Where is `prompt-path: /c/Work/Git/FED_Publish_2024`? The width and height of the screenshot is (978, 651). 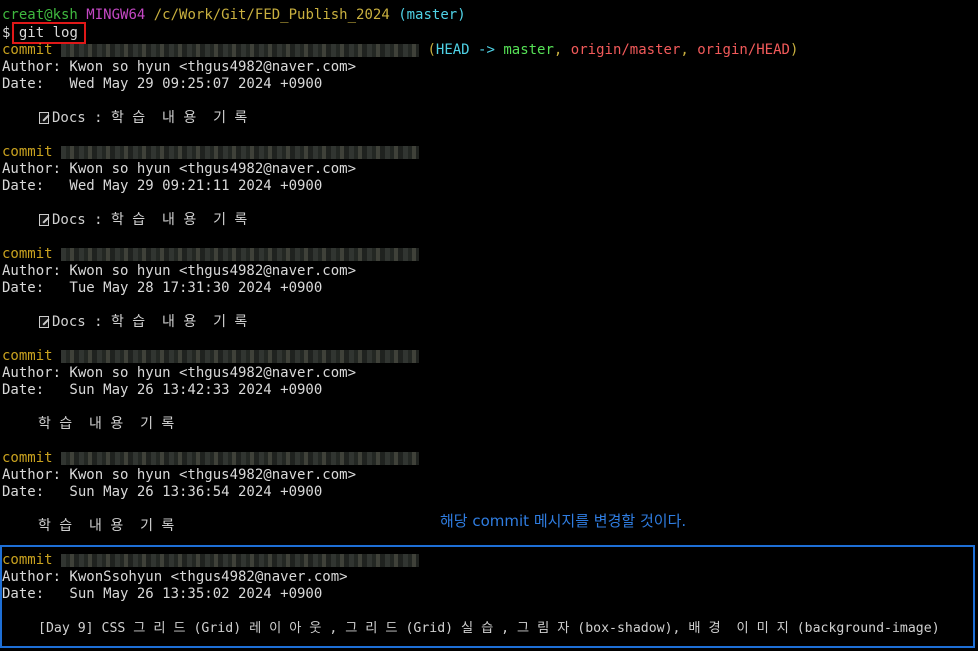 prompt-path: /c/Work/Git/FED_Publish_2024 is located at coordinates (271, 15).